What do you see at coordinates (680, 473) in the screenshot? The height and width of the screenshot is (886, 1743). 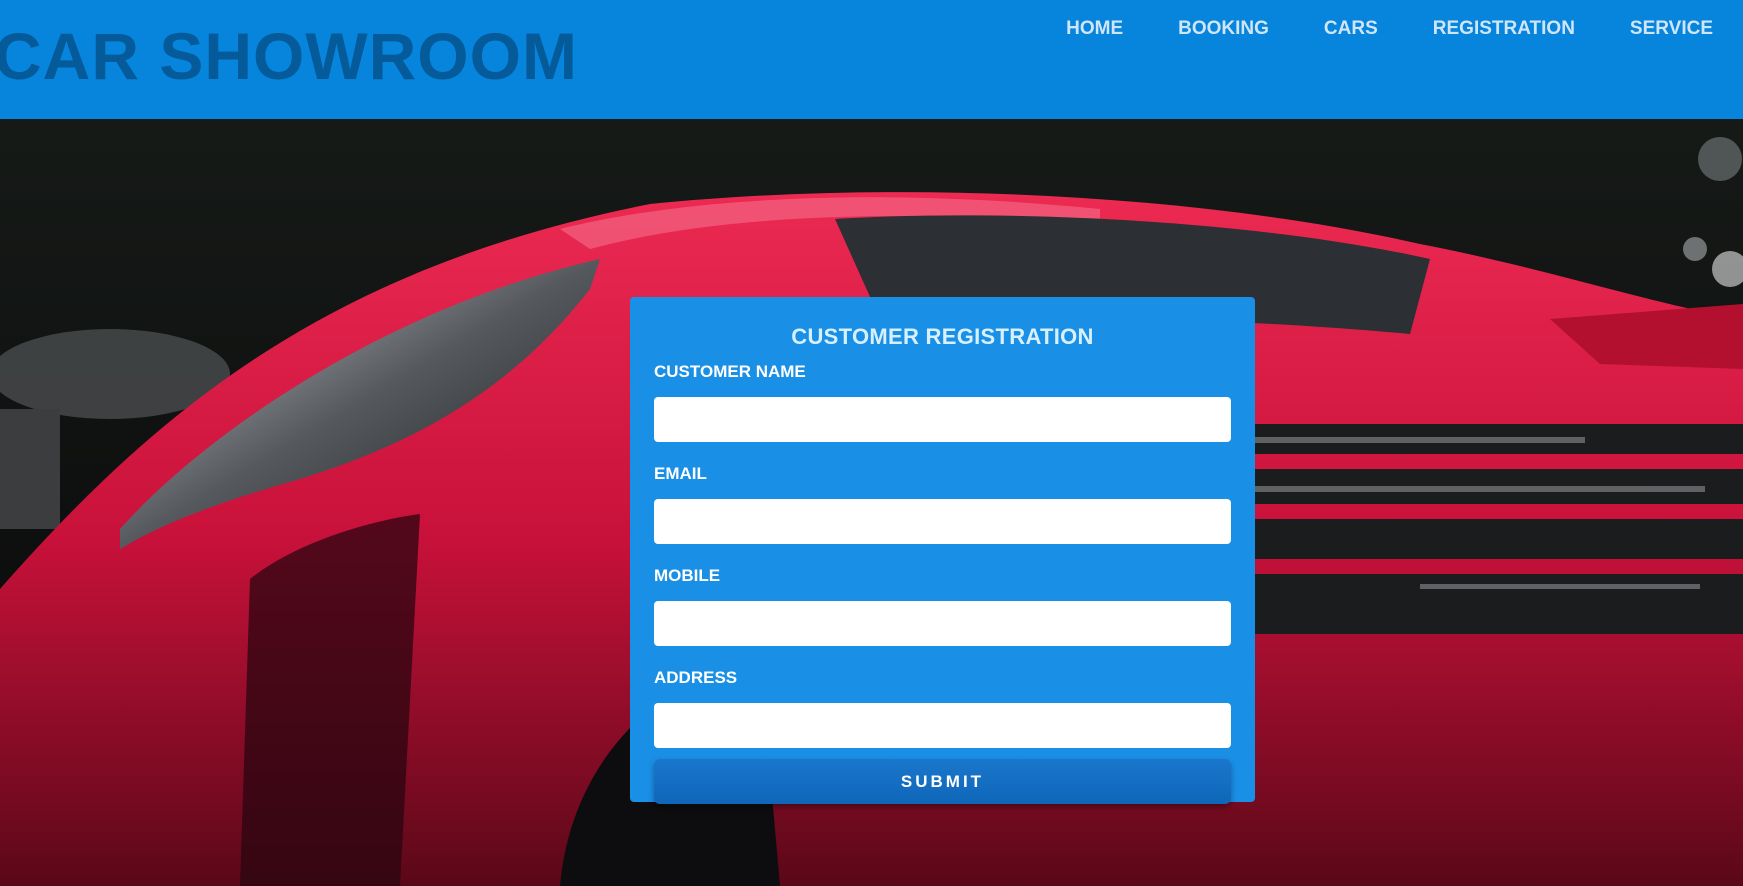 I see `email-label: EMAIL` at bounding box center [680, 473].